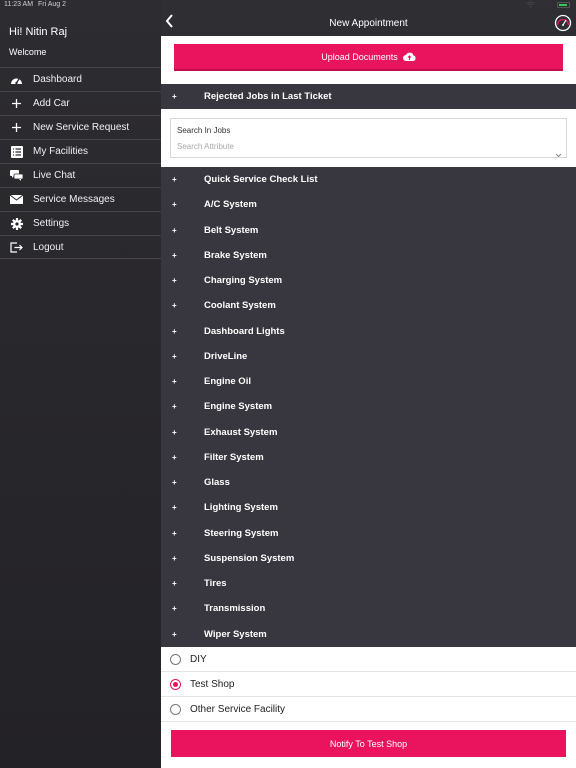 Image resolution: width=576 pixels, height=768 pixels. I want to click on chevron-down-icon, so click(558, 154).